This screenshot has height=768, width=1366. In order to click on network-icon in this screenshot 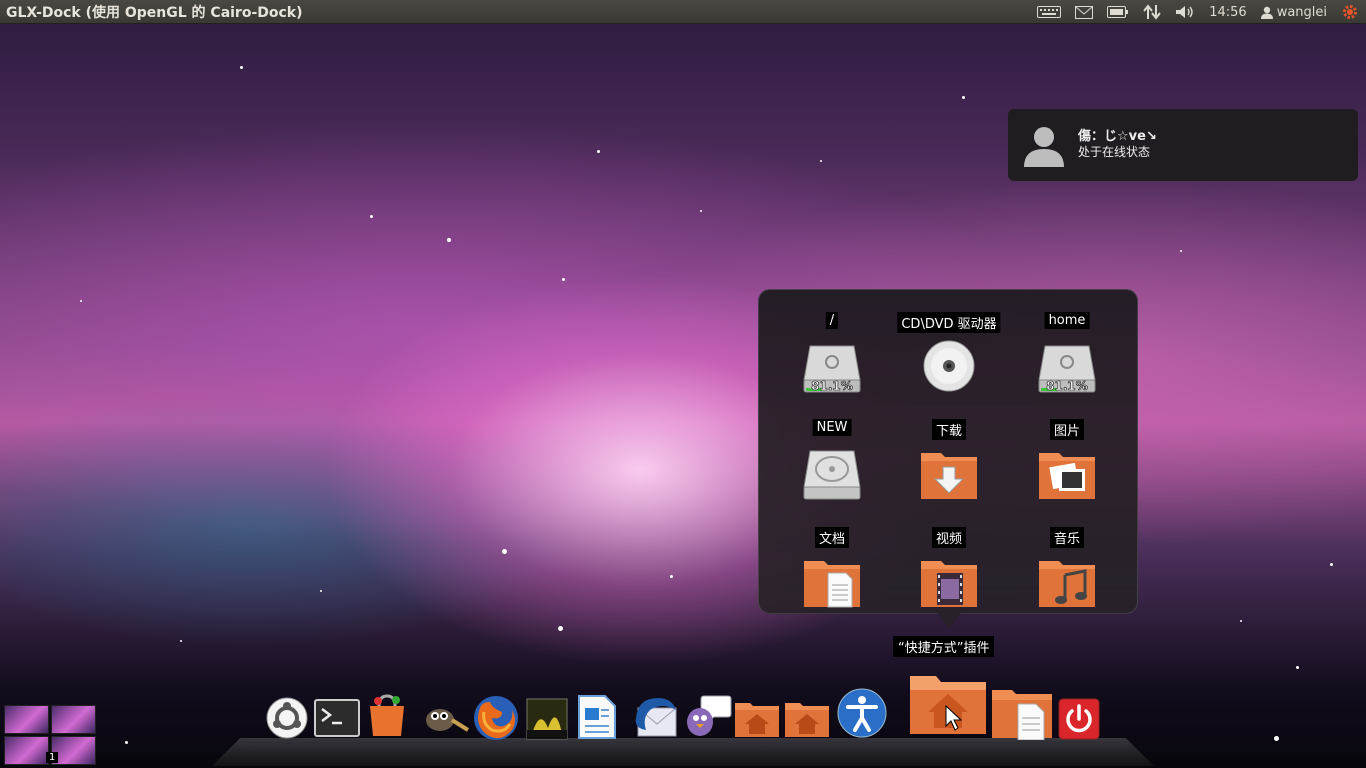, I will do `click(1152, 12)`.